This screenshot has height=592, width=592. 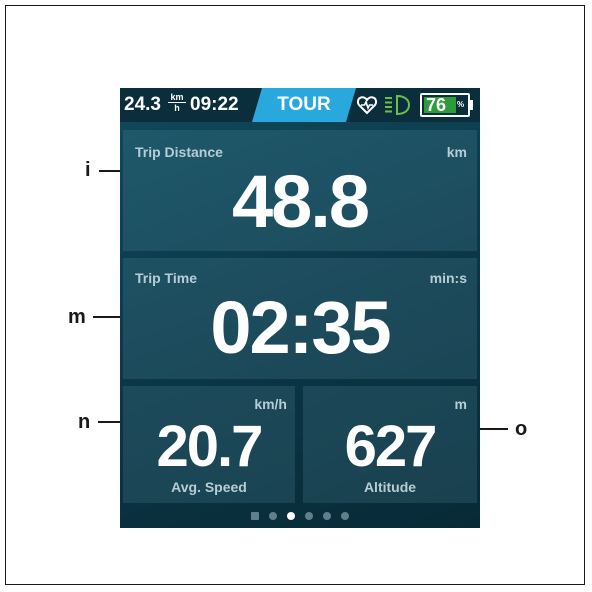 I want to click on battery-percent: 76, so click(x=436, y=105).